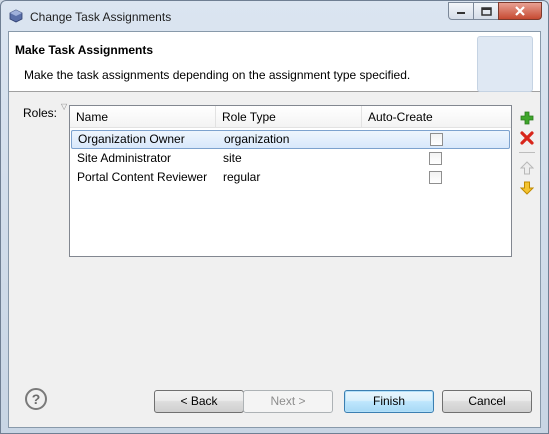  I want to click on column-header-name: Name, so click(143, 117).